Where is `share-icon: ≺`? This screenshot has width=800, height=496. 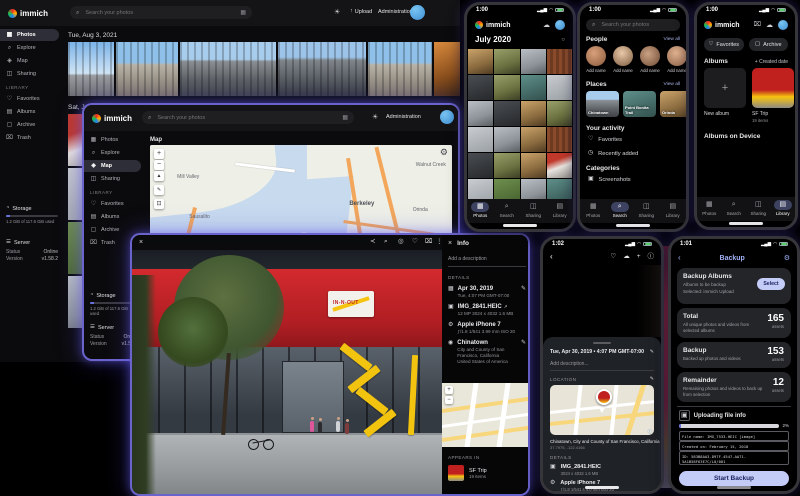 share-icon: ≺ is located at coordinates (372, 242).